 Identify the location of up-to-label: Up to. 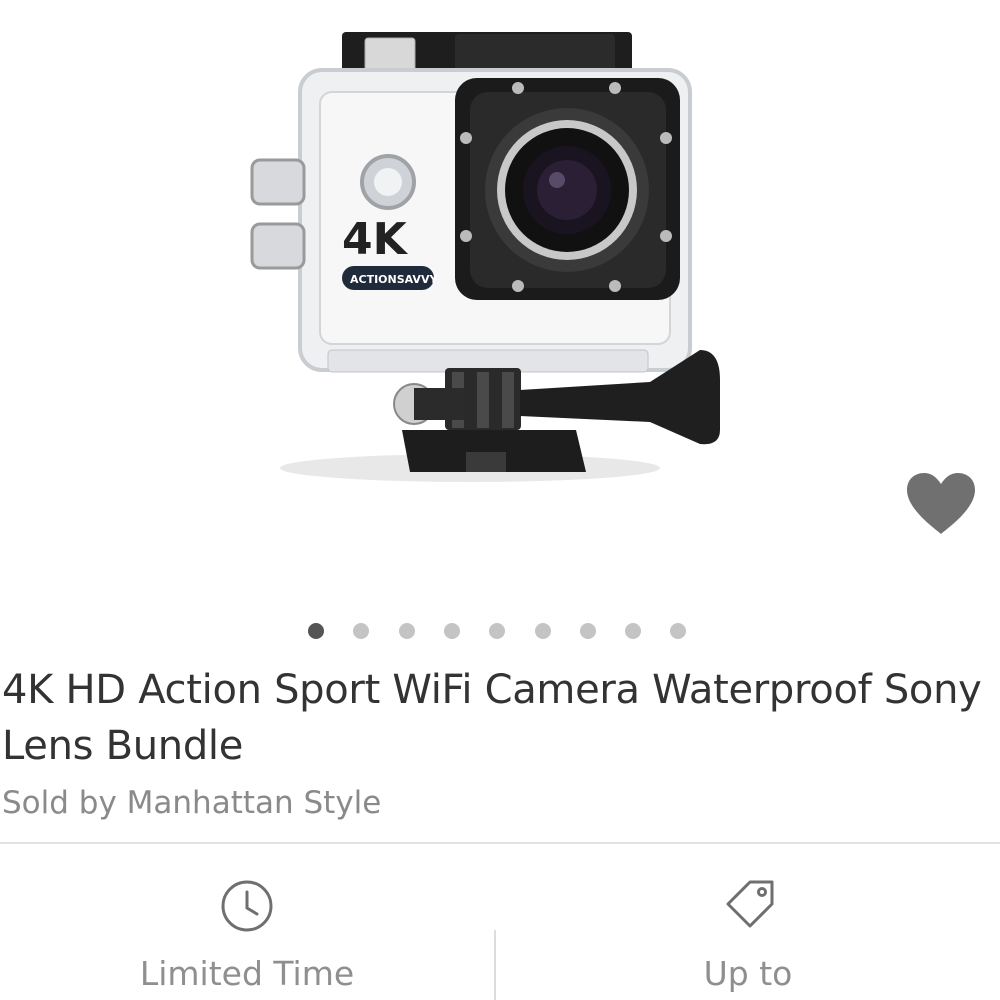
(748, 973).